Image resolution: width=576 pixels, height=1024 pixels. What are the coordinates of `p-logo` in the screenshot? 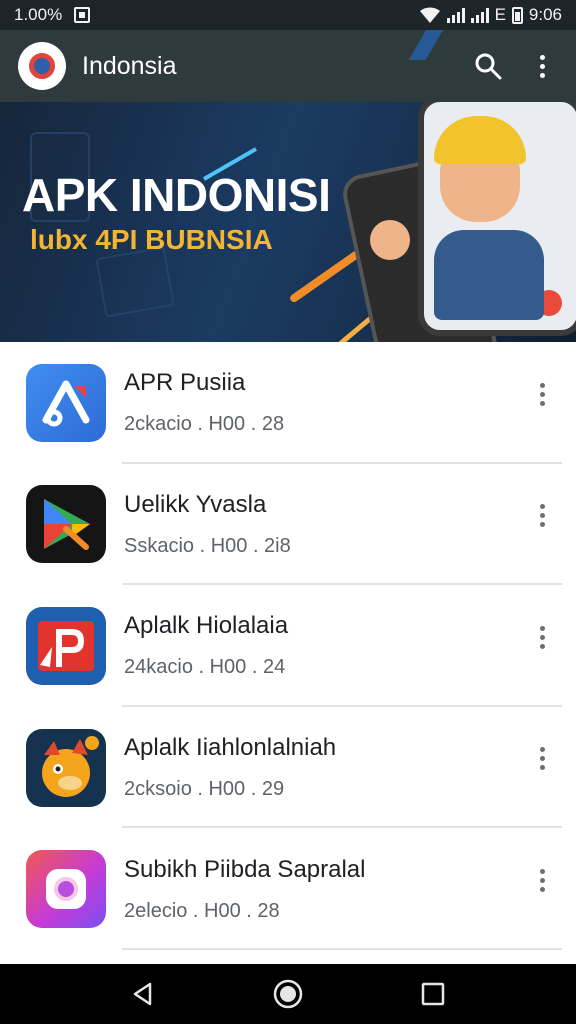 It's located at (66, 645).